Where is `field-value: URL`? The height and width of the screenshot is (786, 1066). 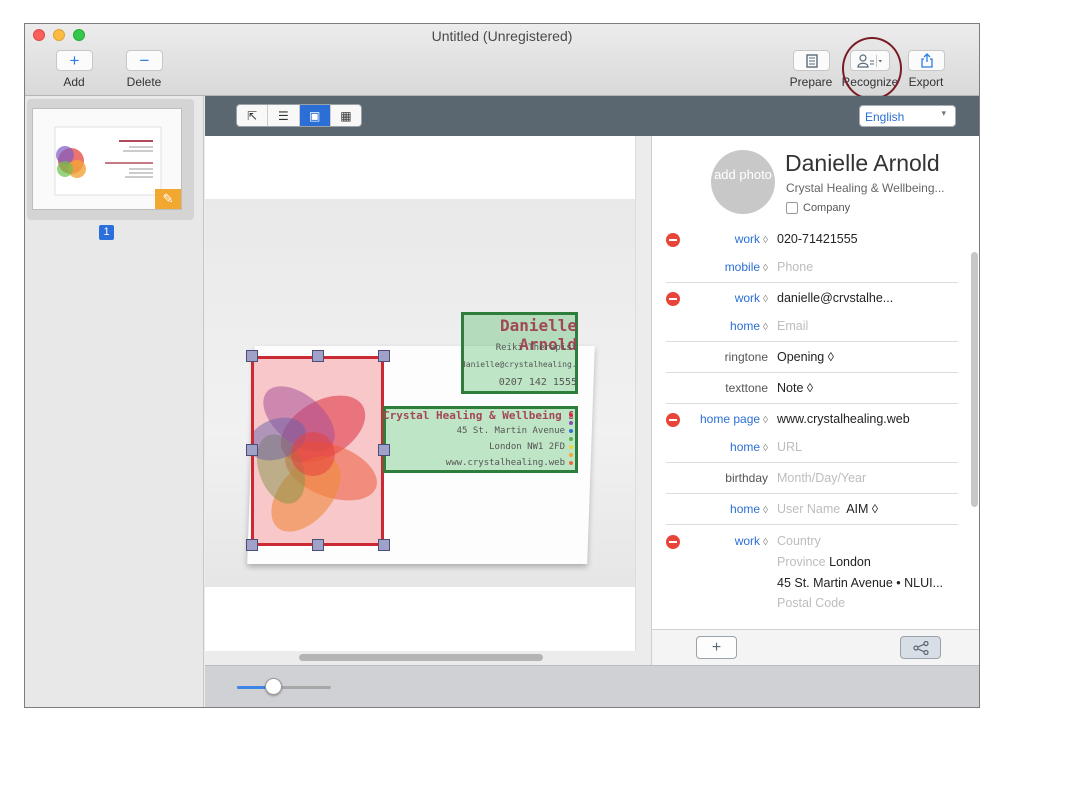 field-value: URL is located at coordinates (872, 447).